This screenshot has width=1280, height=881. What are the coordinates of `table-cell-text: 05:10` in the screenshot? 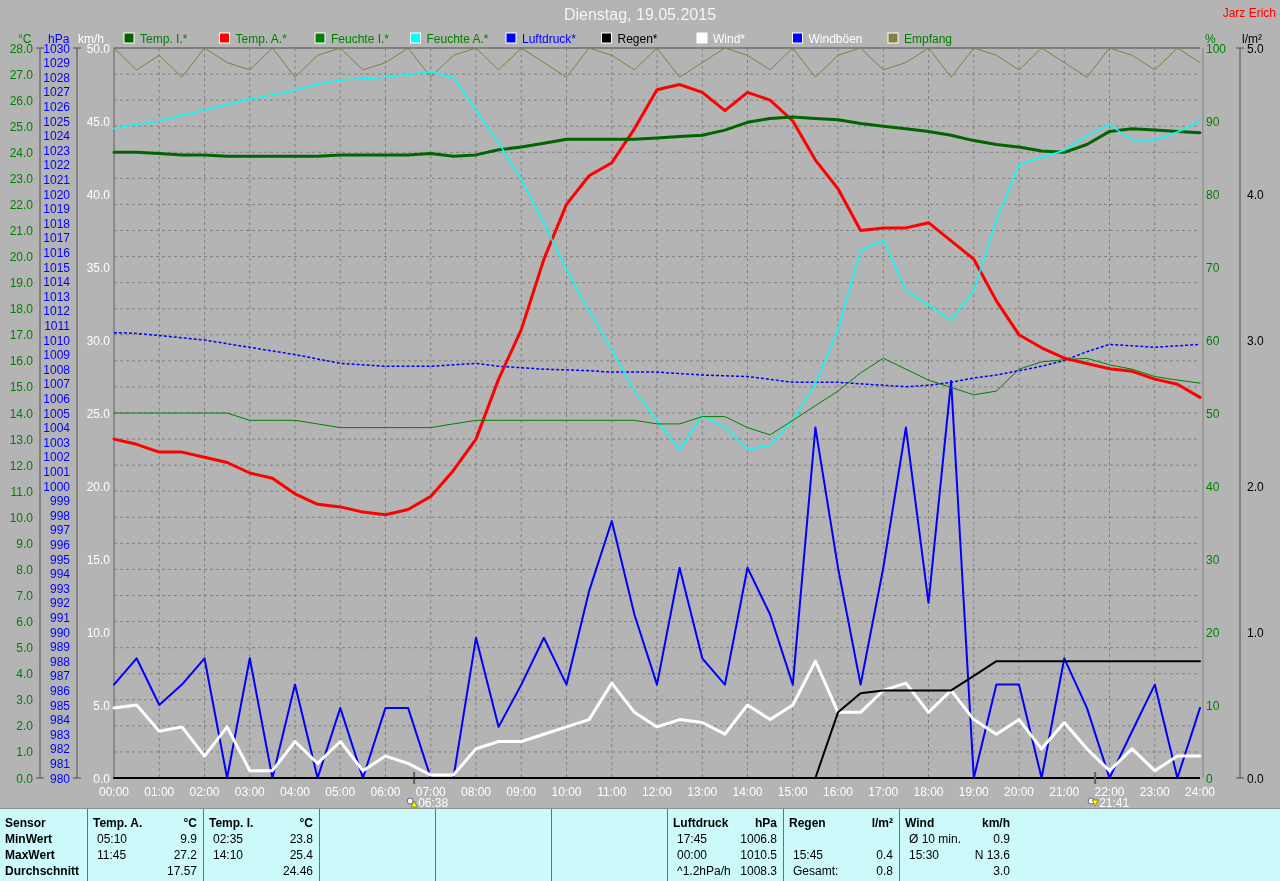 It's located at (112, 839).